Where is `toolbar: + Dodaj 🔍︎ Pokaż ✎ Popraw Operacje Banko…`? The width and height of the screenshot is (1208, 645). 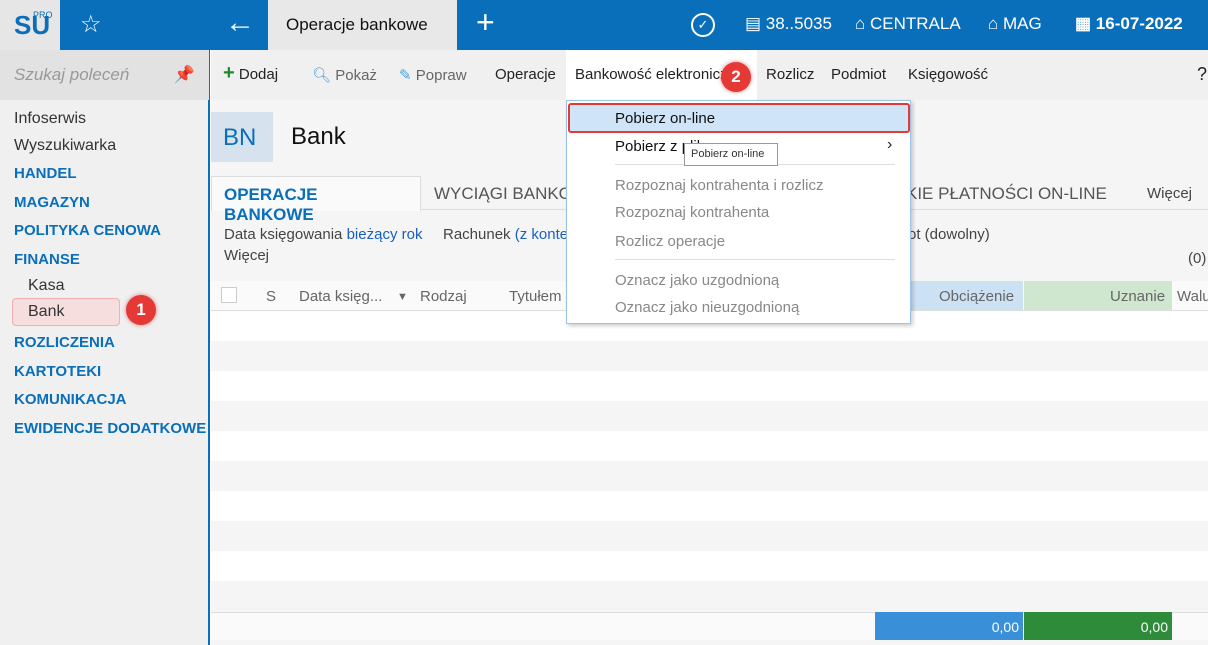
toolbar: + Dodaj 🔍︎ Pokaż ✎ Popraw Operacje Banko… is located at coordinates (709, 75).